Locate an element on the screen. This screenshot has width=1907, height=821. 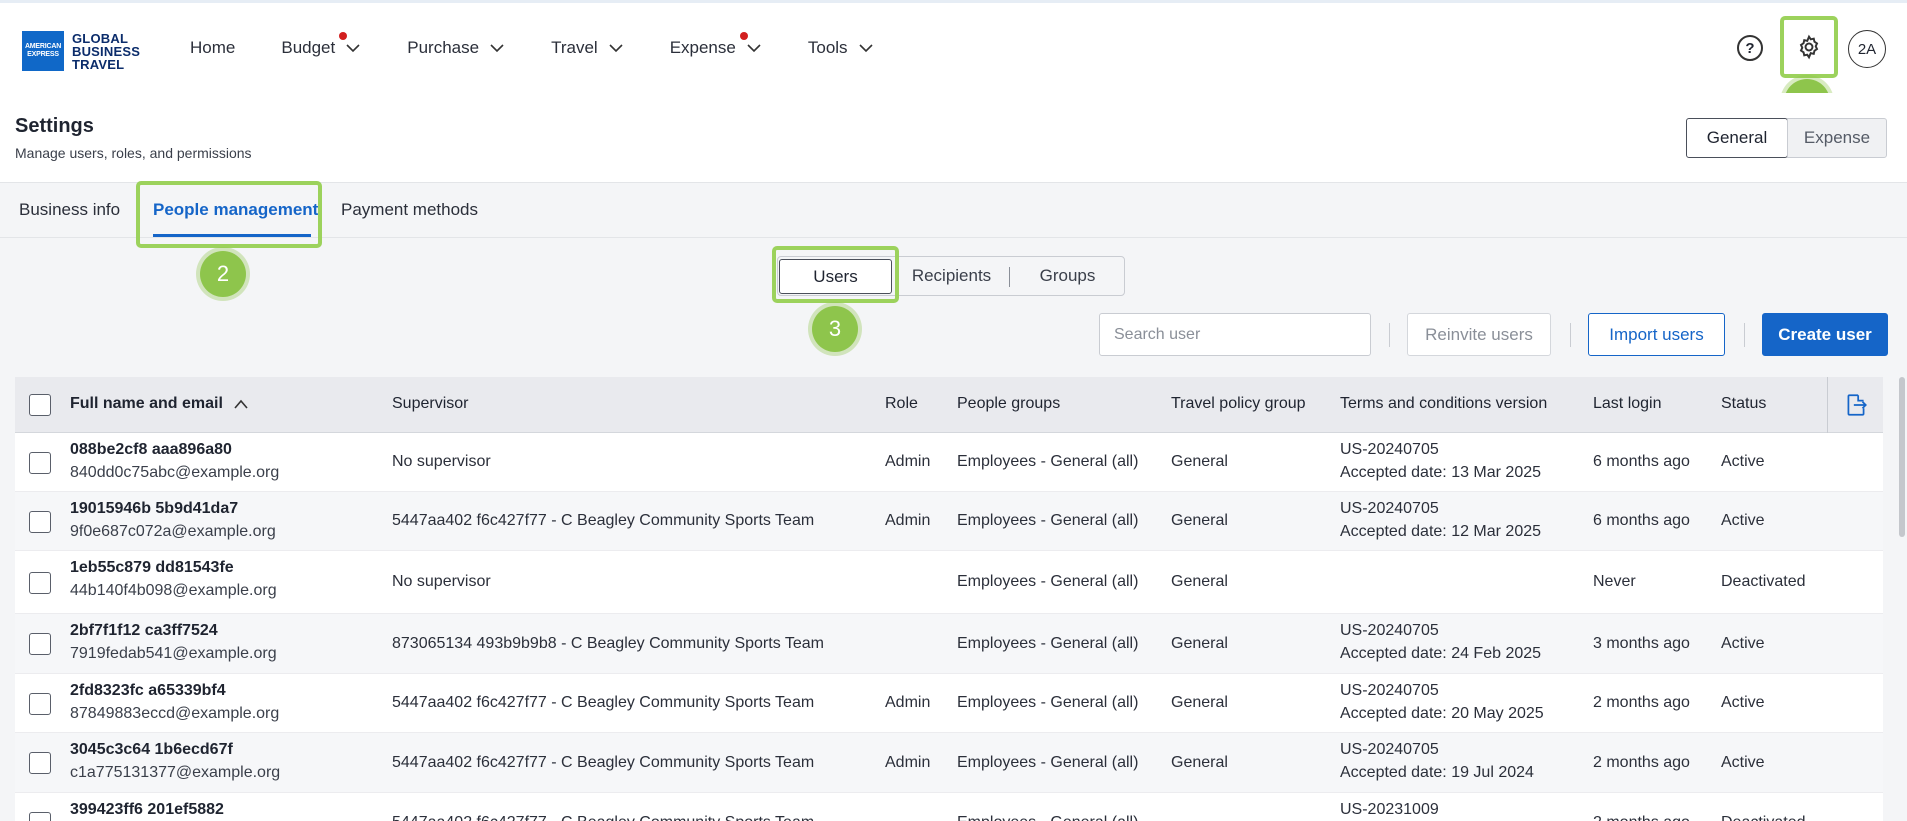
nav-item-budget: Budget is located at coordinates (321, 45).